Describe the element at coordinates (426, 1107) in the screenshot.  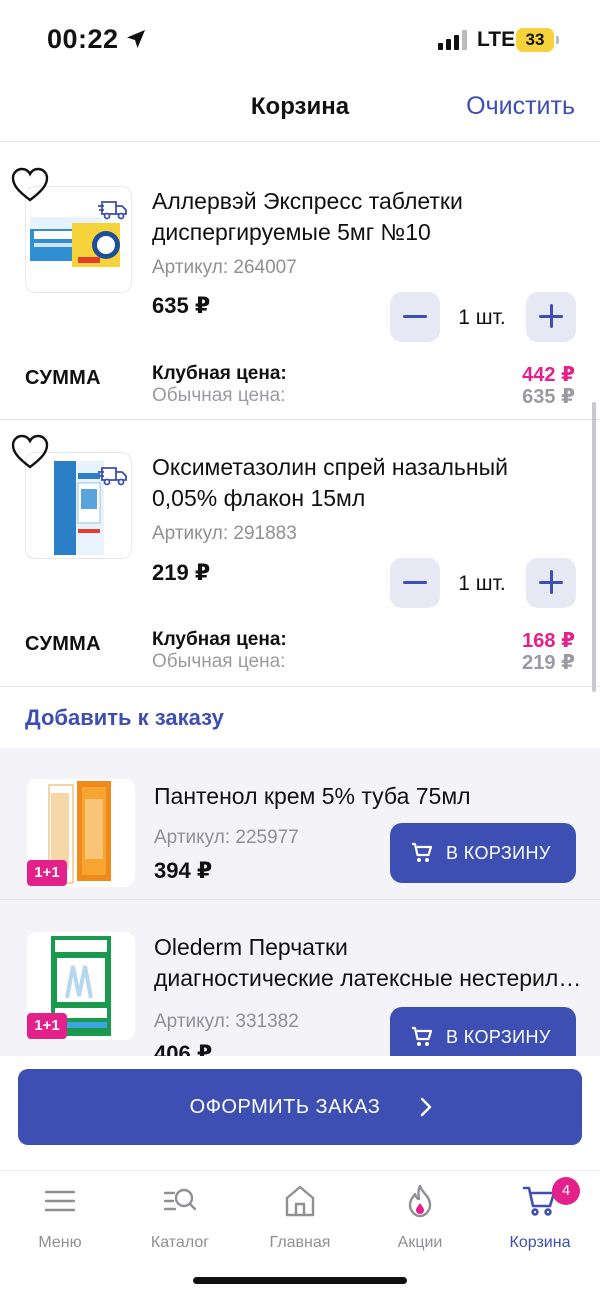
I see `chevron-right-icon` at that location.